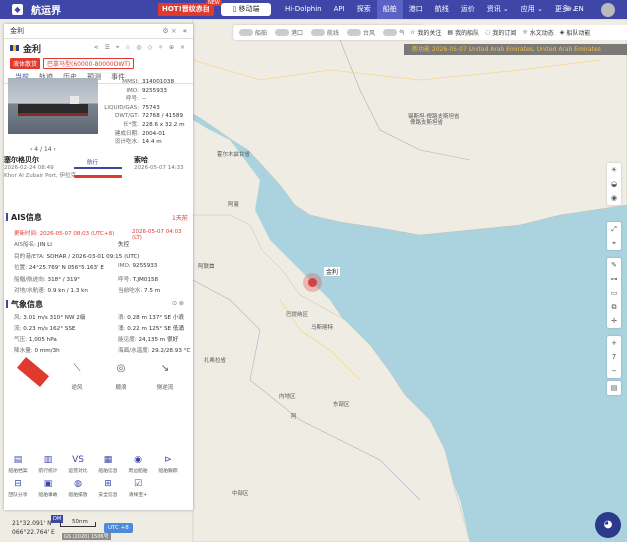 The image size is (627, 542). Describe the element at coordinates (185, 31) in the screenshot. I see `collapse-icon: «` at that location.